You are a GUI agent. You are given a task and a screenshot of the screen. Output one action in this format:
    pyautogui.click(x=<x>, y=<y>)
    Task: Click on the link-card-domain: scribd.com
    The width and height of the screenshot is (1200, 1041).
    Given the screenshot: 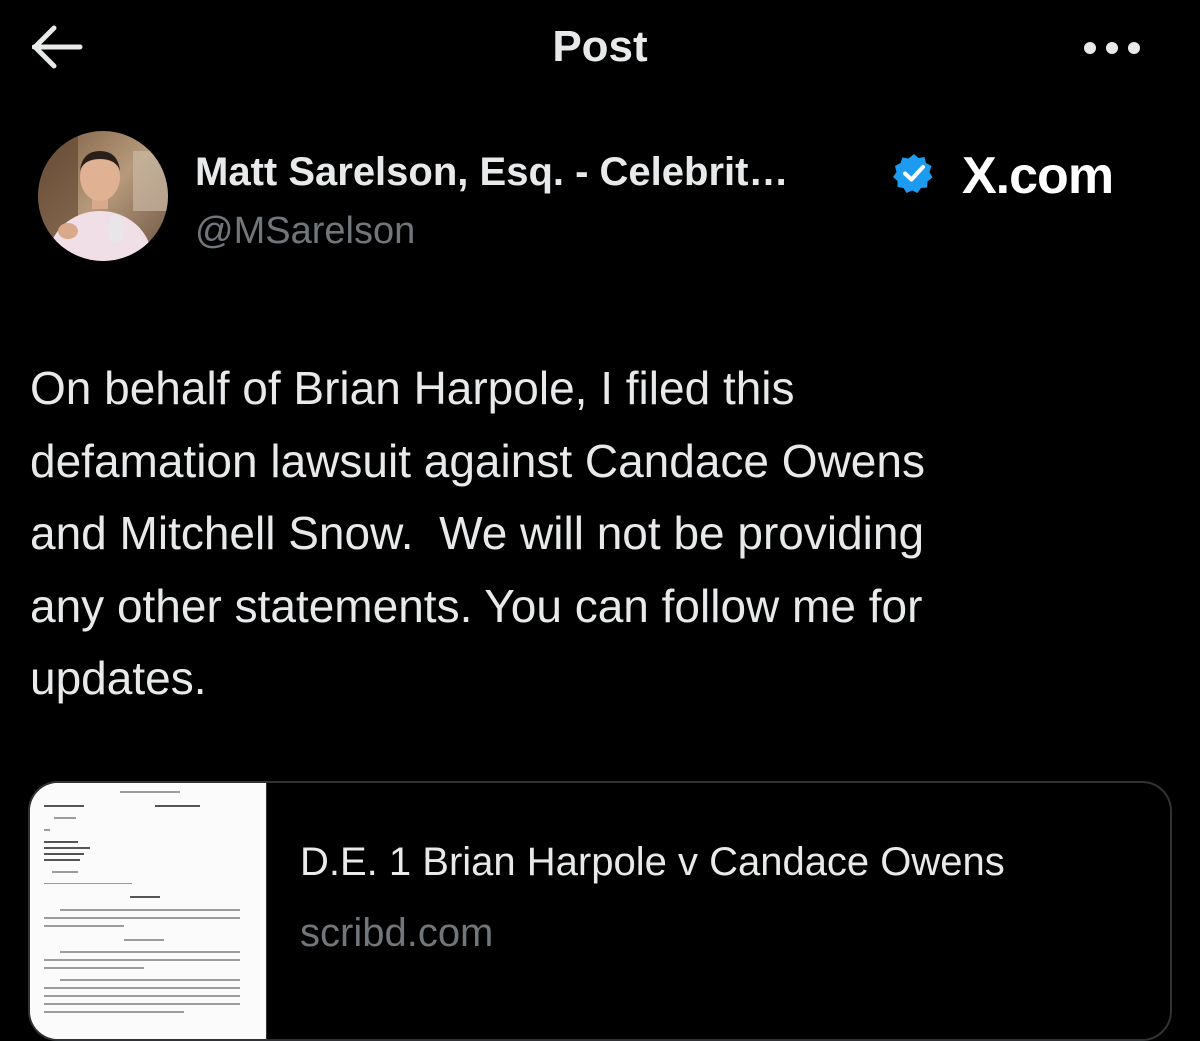 What is the action you would take?
    pyautogui.click(x=397, y=933)
    